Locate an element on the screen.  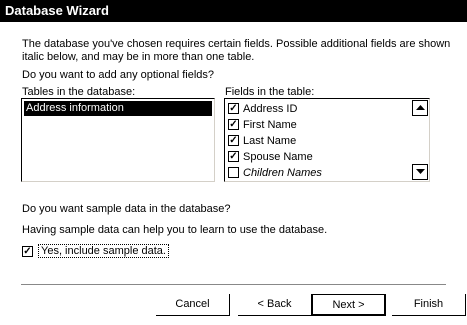
next-button: Next > is located at coordinates (349, 305).